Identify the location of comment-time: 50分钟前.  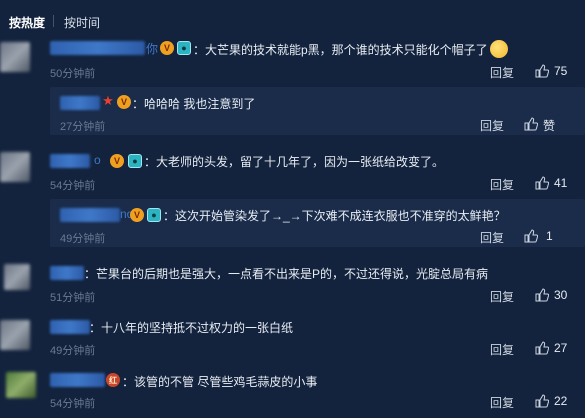
(73, 74).